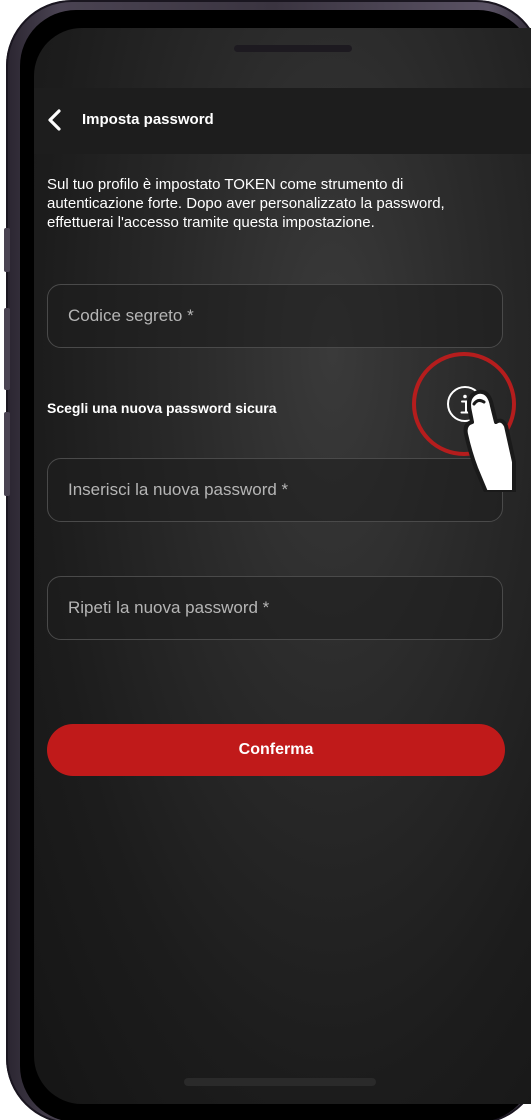 This screenshot has width=531, height=1120. What do you see at coordinates (280, 1082) in the screenshot?
I see `home-indicator` at bounding box center [280, 1082].